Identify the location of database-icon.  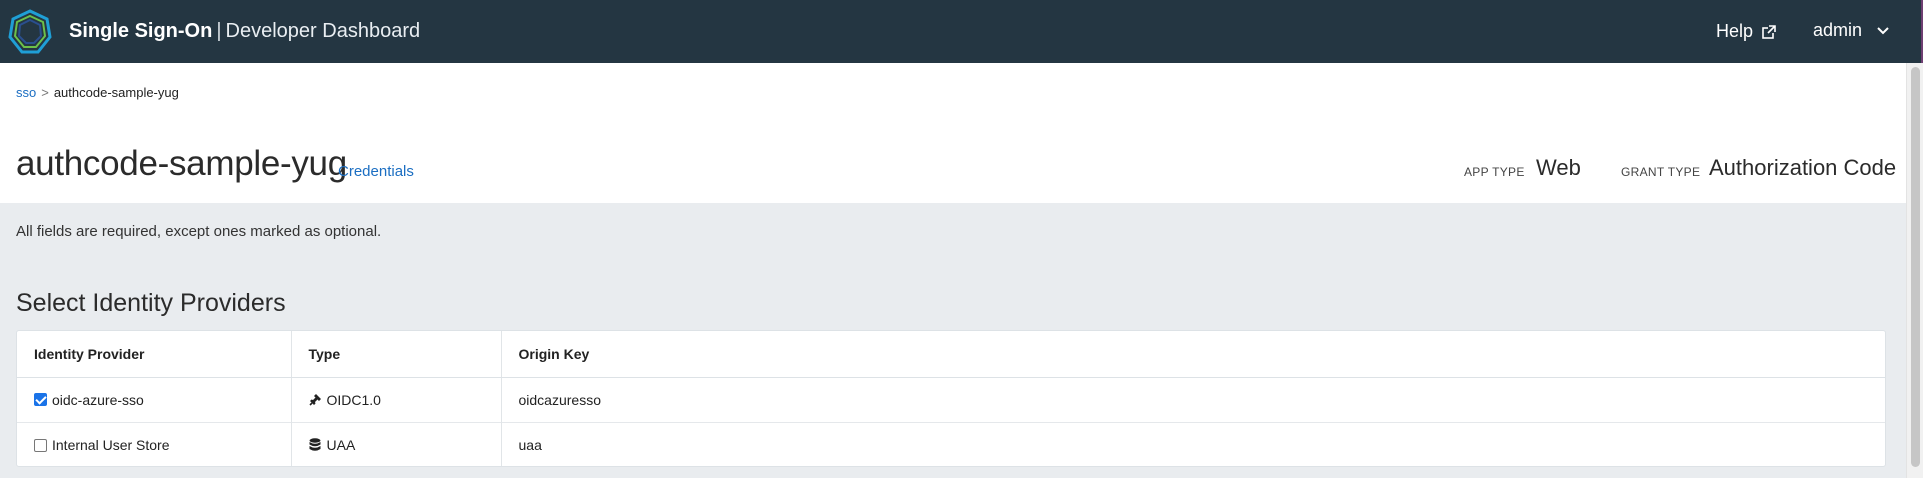
(314, 444).